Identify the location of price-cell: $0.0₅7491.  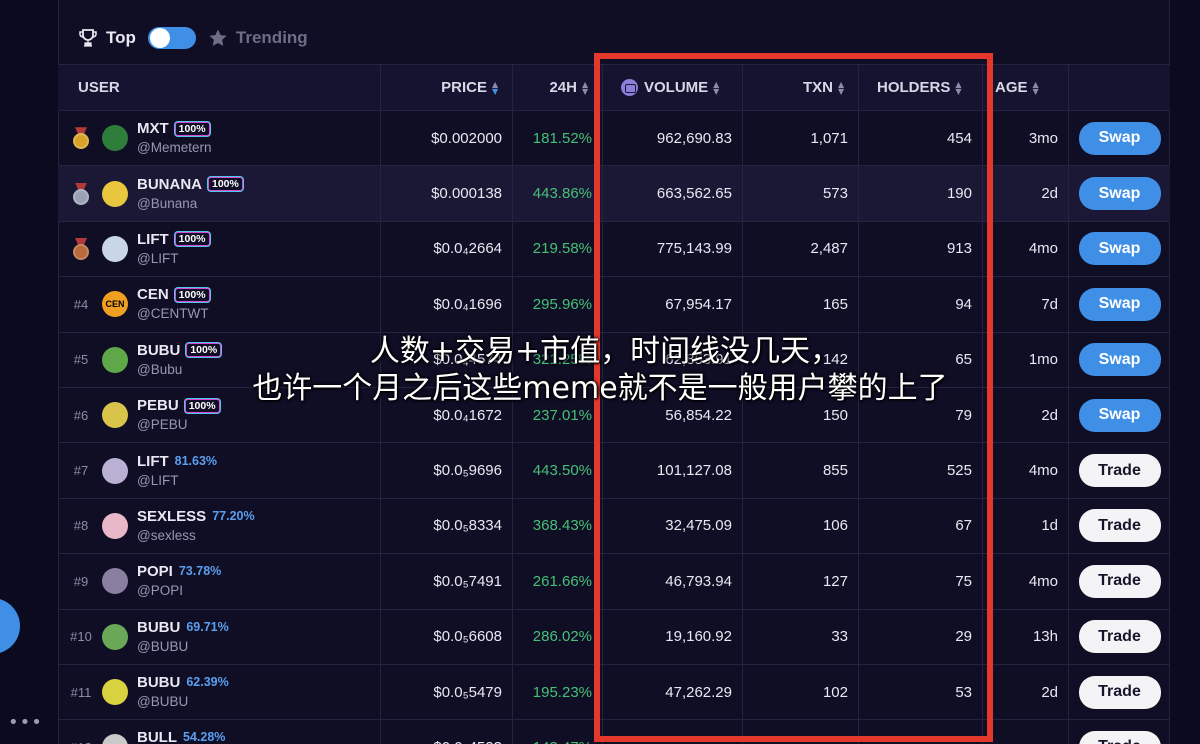
(447, 581).